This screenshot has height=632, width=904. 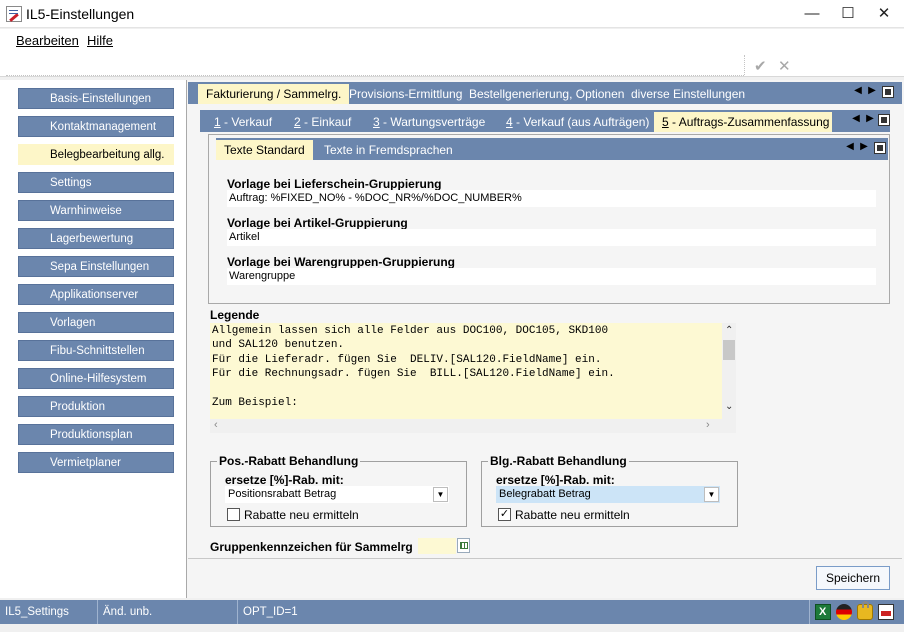 What do you see at coordinates (729, 406) in the screenshot?
I see `scroll-down-icon: ⌄` at bounding box center [729, 406].